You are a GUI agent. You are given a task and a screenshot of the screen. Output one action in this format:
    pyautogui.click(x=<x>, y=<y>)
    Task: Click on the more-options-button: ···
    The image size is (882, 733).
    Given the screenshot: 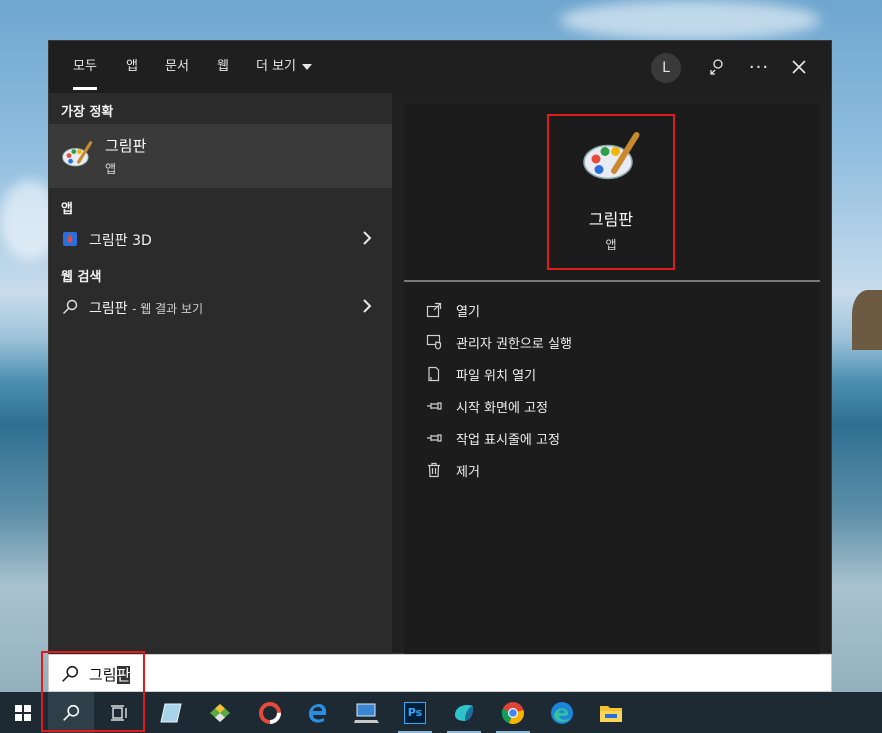 What is the action you would take?
    pyautogui.click(x=759, y=67)
    